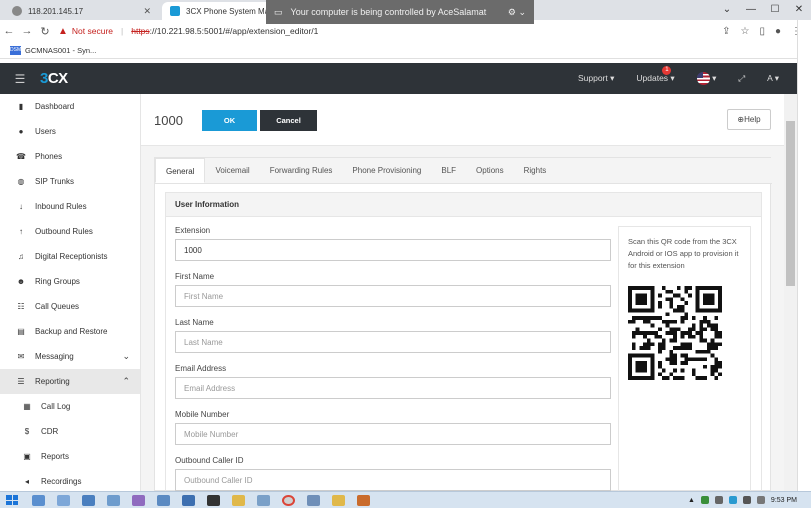 The height and width of the screenshot is (508, 811). Describe the element at coordinates (773, 78) in the screenshot. I see `user-menu: A ▾` at that location.